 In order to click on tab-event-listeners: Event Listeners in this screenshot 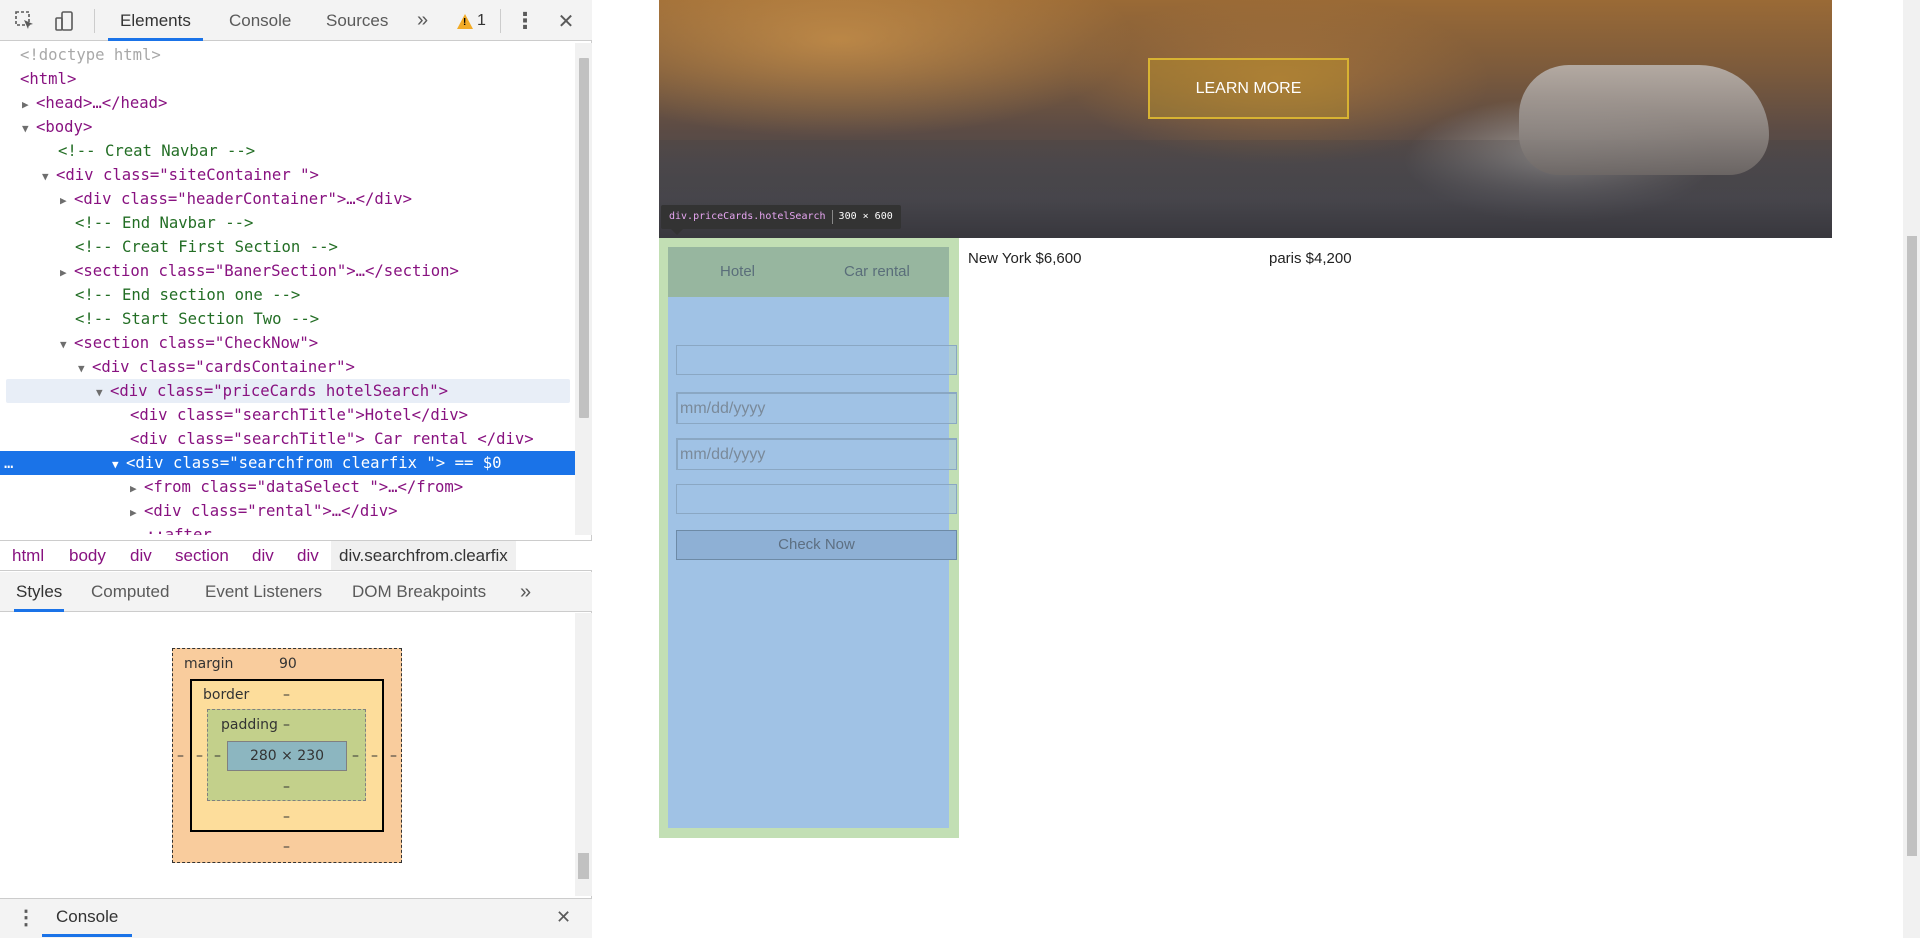, I will do `click(263, 592)`.